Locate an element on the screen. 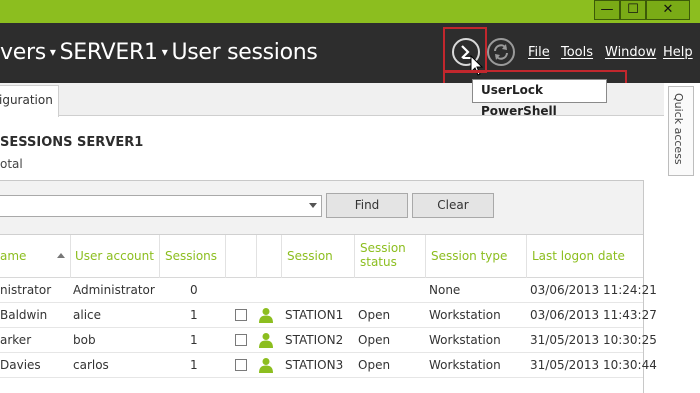 The height and width of the screenshot is (393, 700). cell-last-logon-date: 31/05/2013 10:30:25 is located at coordinates (593, 340).